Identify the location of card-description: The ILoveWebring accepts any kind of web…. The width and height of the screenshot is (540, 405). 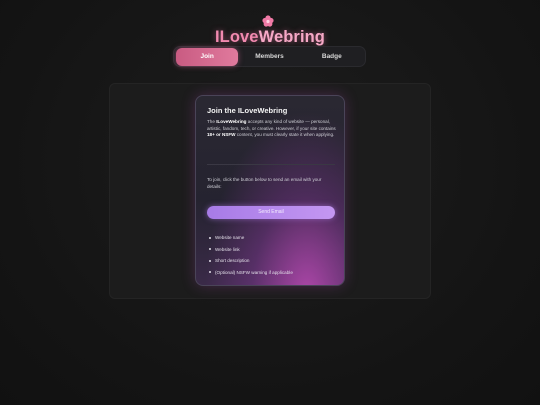
(272, 129).